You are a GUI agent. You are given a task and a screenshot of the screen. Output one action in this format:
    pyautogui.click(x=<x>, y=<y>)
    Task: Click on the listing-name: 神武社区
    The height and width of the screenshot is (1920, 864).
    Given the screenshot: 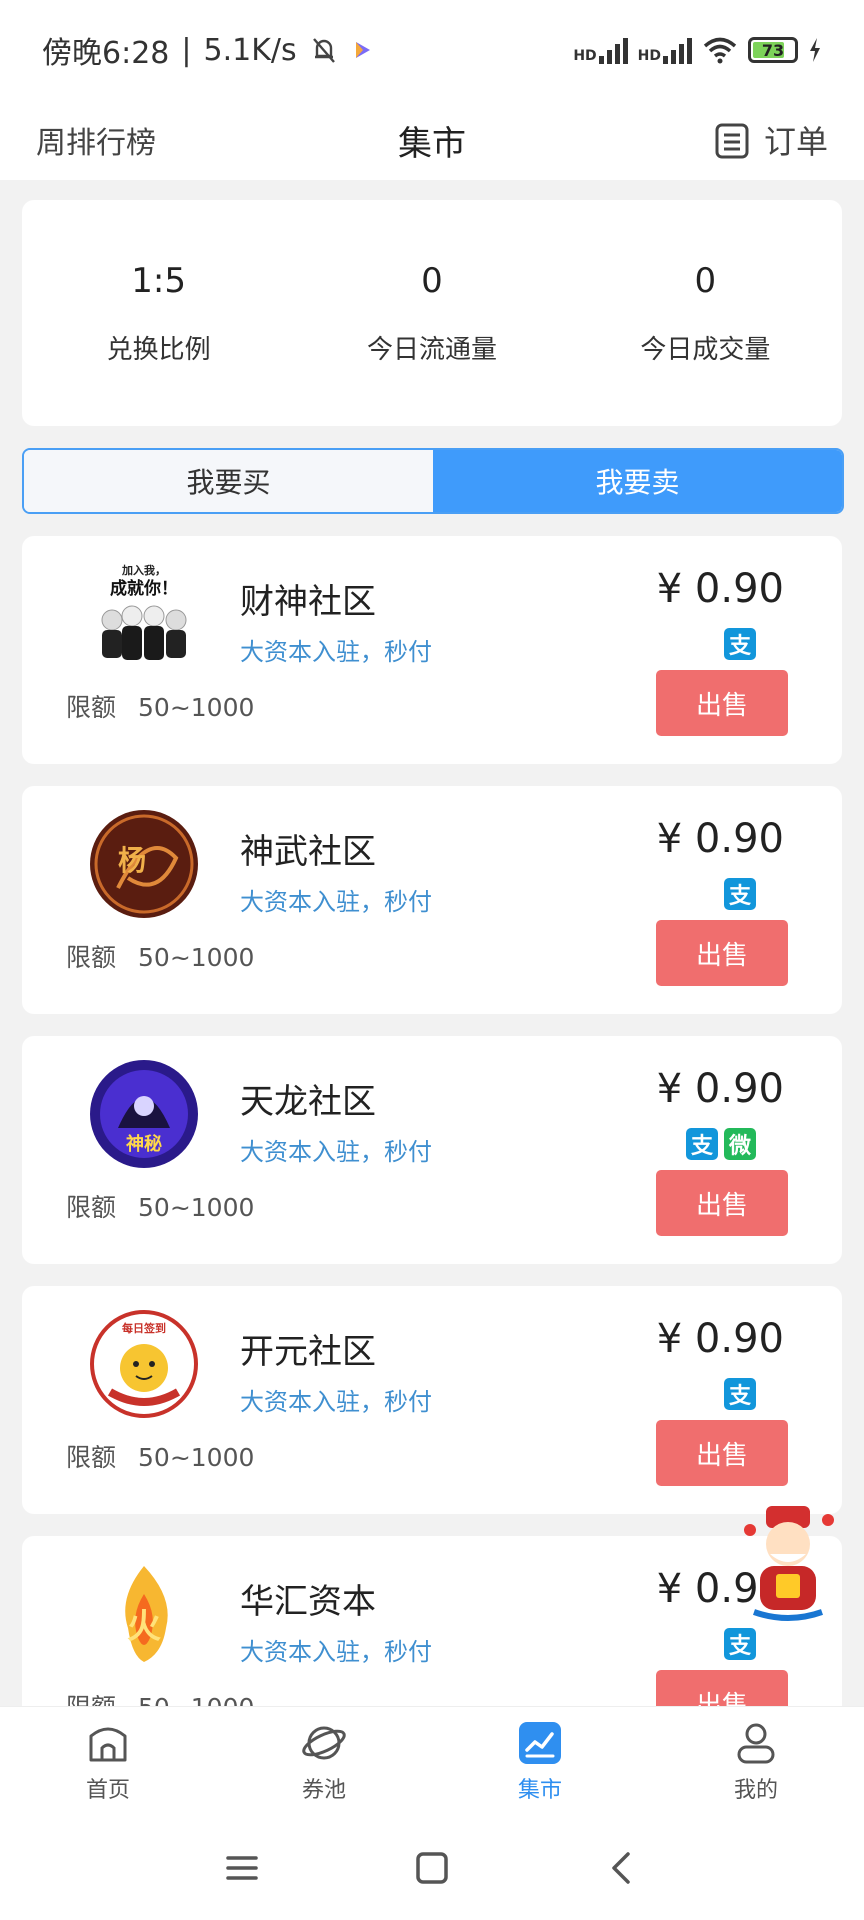 What is the action you would take?
    pyautogui.click(x=308, y=852)
    